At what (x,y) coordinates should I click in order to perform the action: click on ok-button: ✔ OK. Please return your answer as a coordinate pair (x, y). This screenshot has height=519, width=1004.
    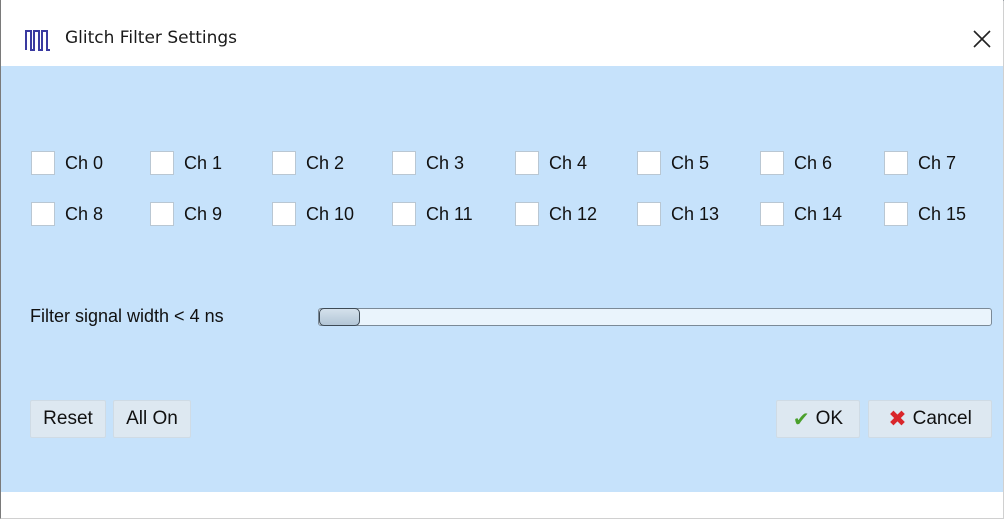
    Looking at the image, I should click on (818, 419).